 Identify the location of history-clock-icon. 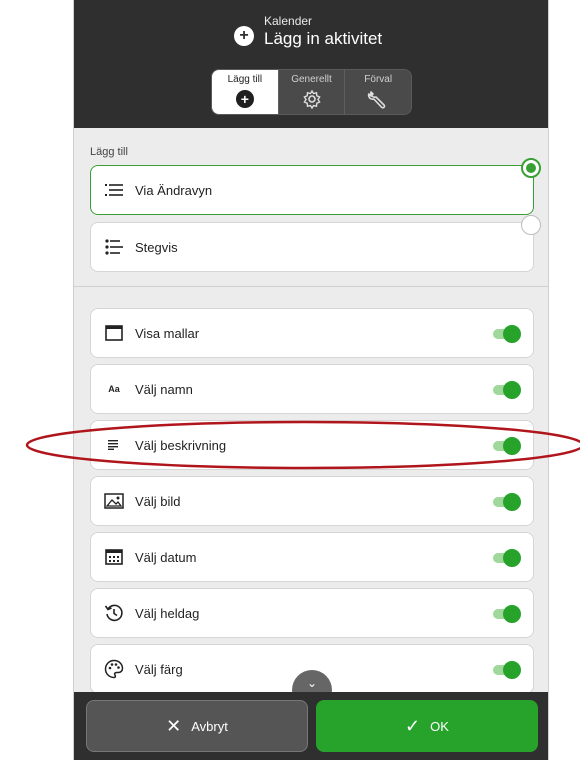
(114, 613).